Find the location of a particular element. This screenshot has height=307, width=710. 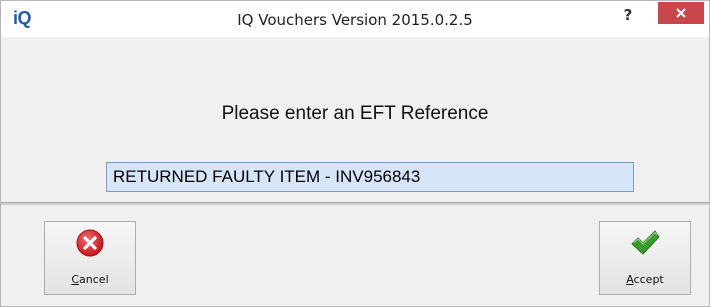

window-title: IQ Vouchers Version 2015.0.2.5 is located at coordinates (355, 20).